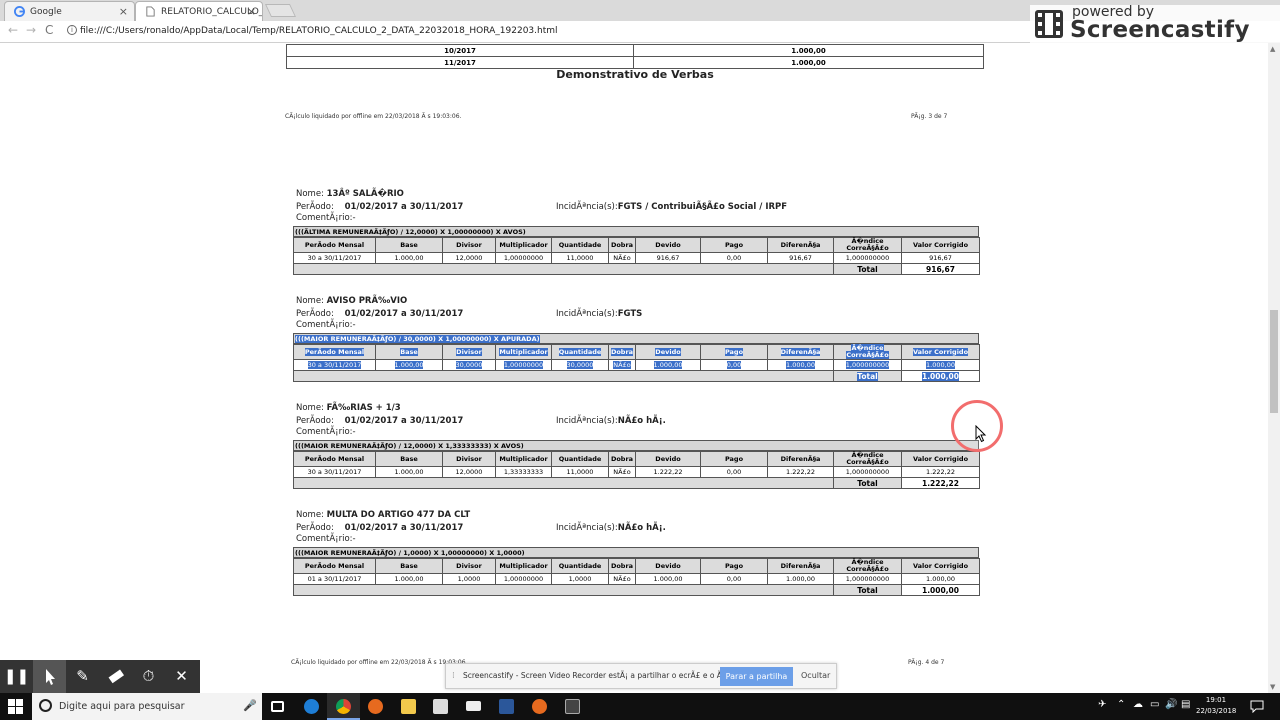  Describe the element at coordinates (867, 269) in the screenshot. I see `total-label: Total` at that location.